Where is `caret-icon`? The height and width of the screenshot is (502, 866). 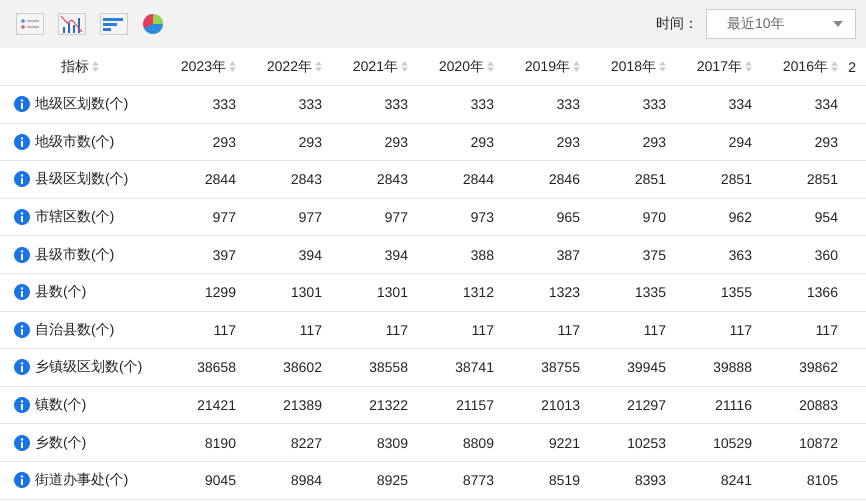 caret-icon is located at coordinates (838, 24).